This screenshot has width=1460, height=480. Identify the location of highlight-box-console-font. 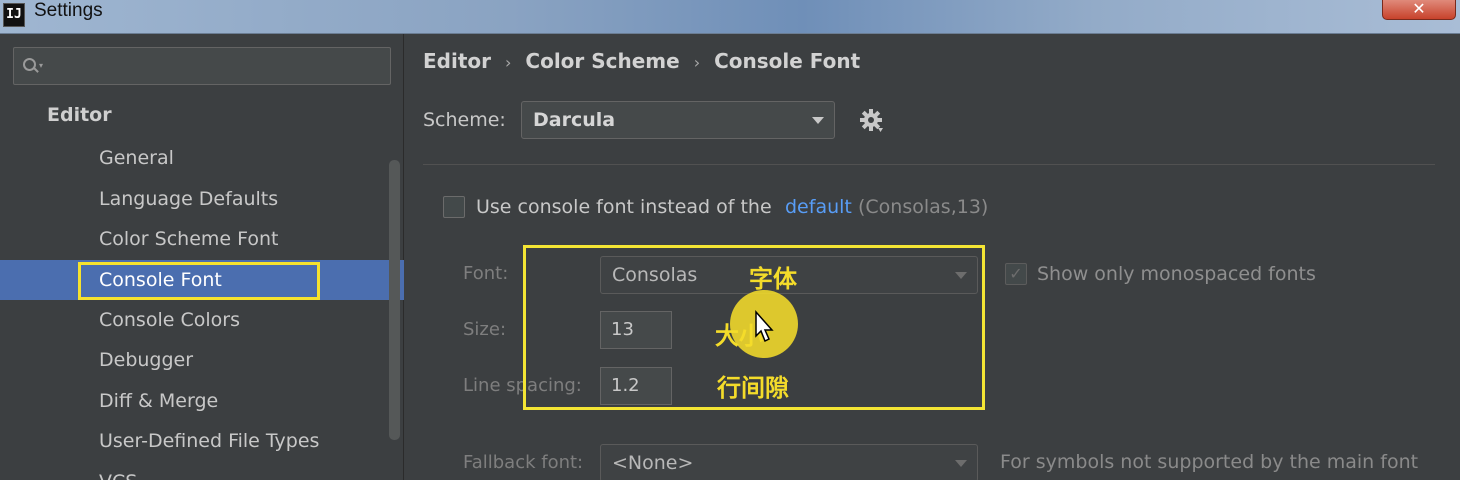
(199, 281).